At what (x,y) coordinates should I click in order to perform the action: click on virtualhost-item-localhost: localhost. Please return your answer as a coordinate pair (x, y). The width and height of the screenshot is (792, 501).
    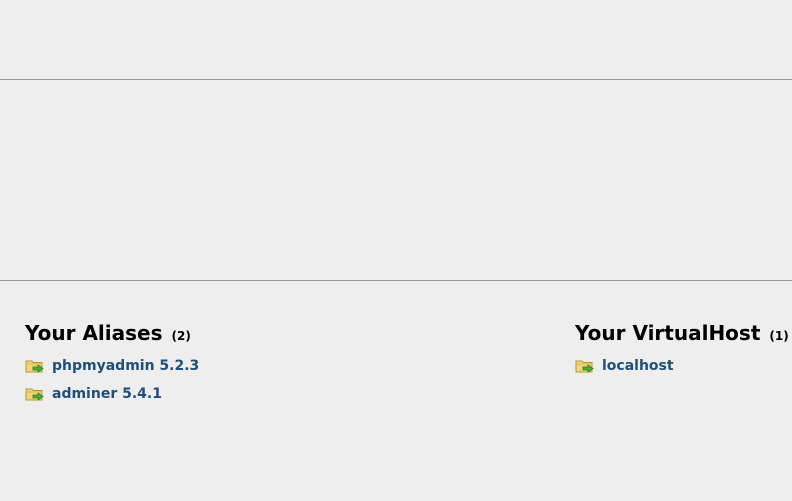
    Looking at the image, I should click on (682, 366).